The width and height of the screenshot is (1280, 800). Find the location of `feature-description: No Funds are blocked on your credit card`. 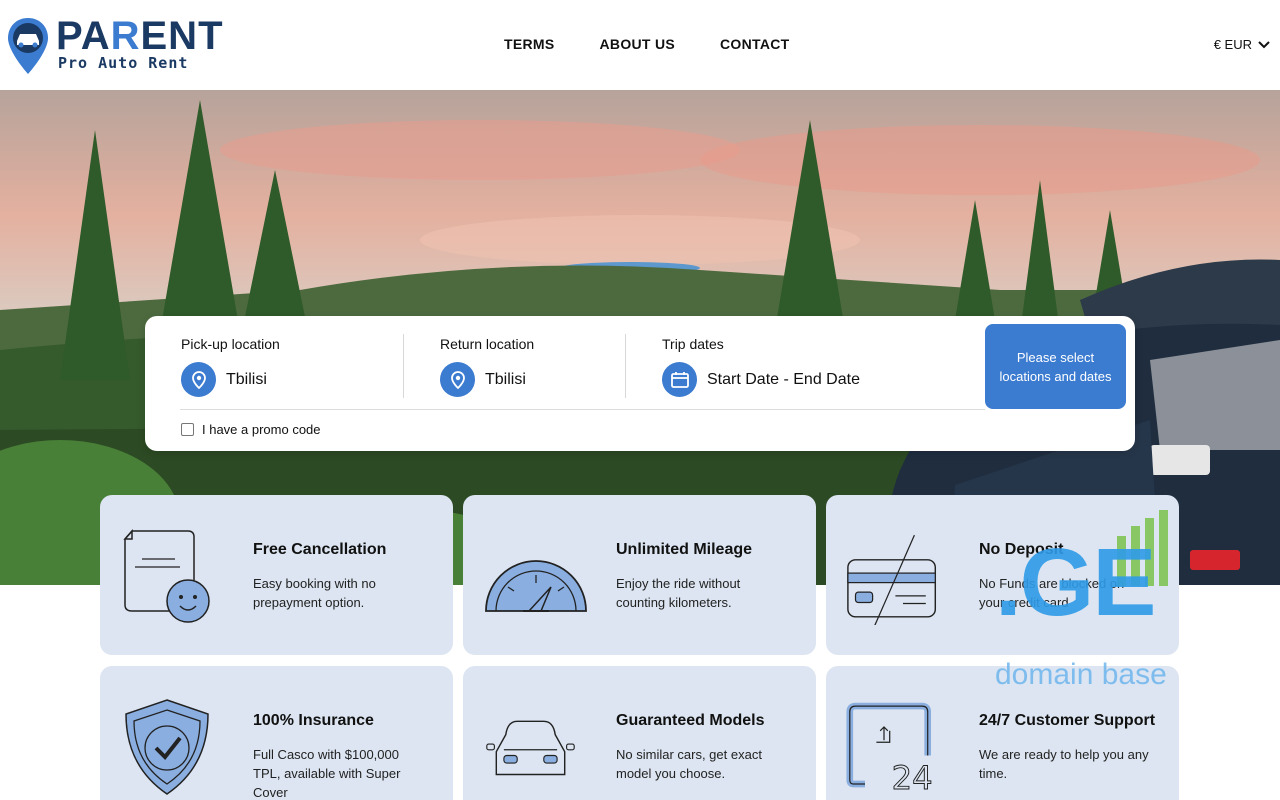

feature-description: No Funds are blocked on your credit card is located at coordinates (1052, 593).